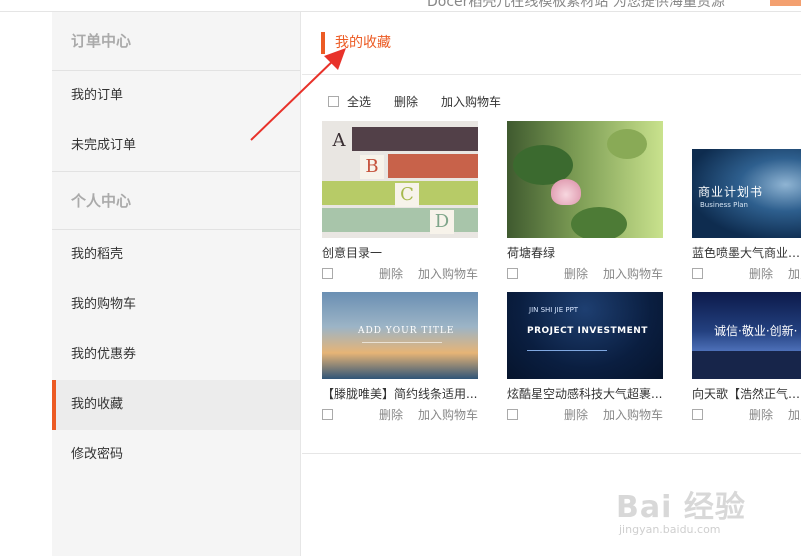 This screenshot has height=556, width=801. Describe the element at coordinates (551, 453) in the screenshot. I see `bottom-divider` at that location.